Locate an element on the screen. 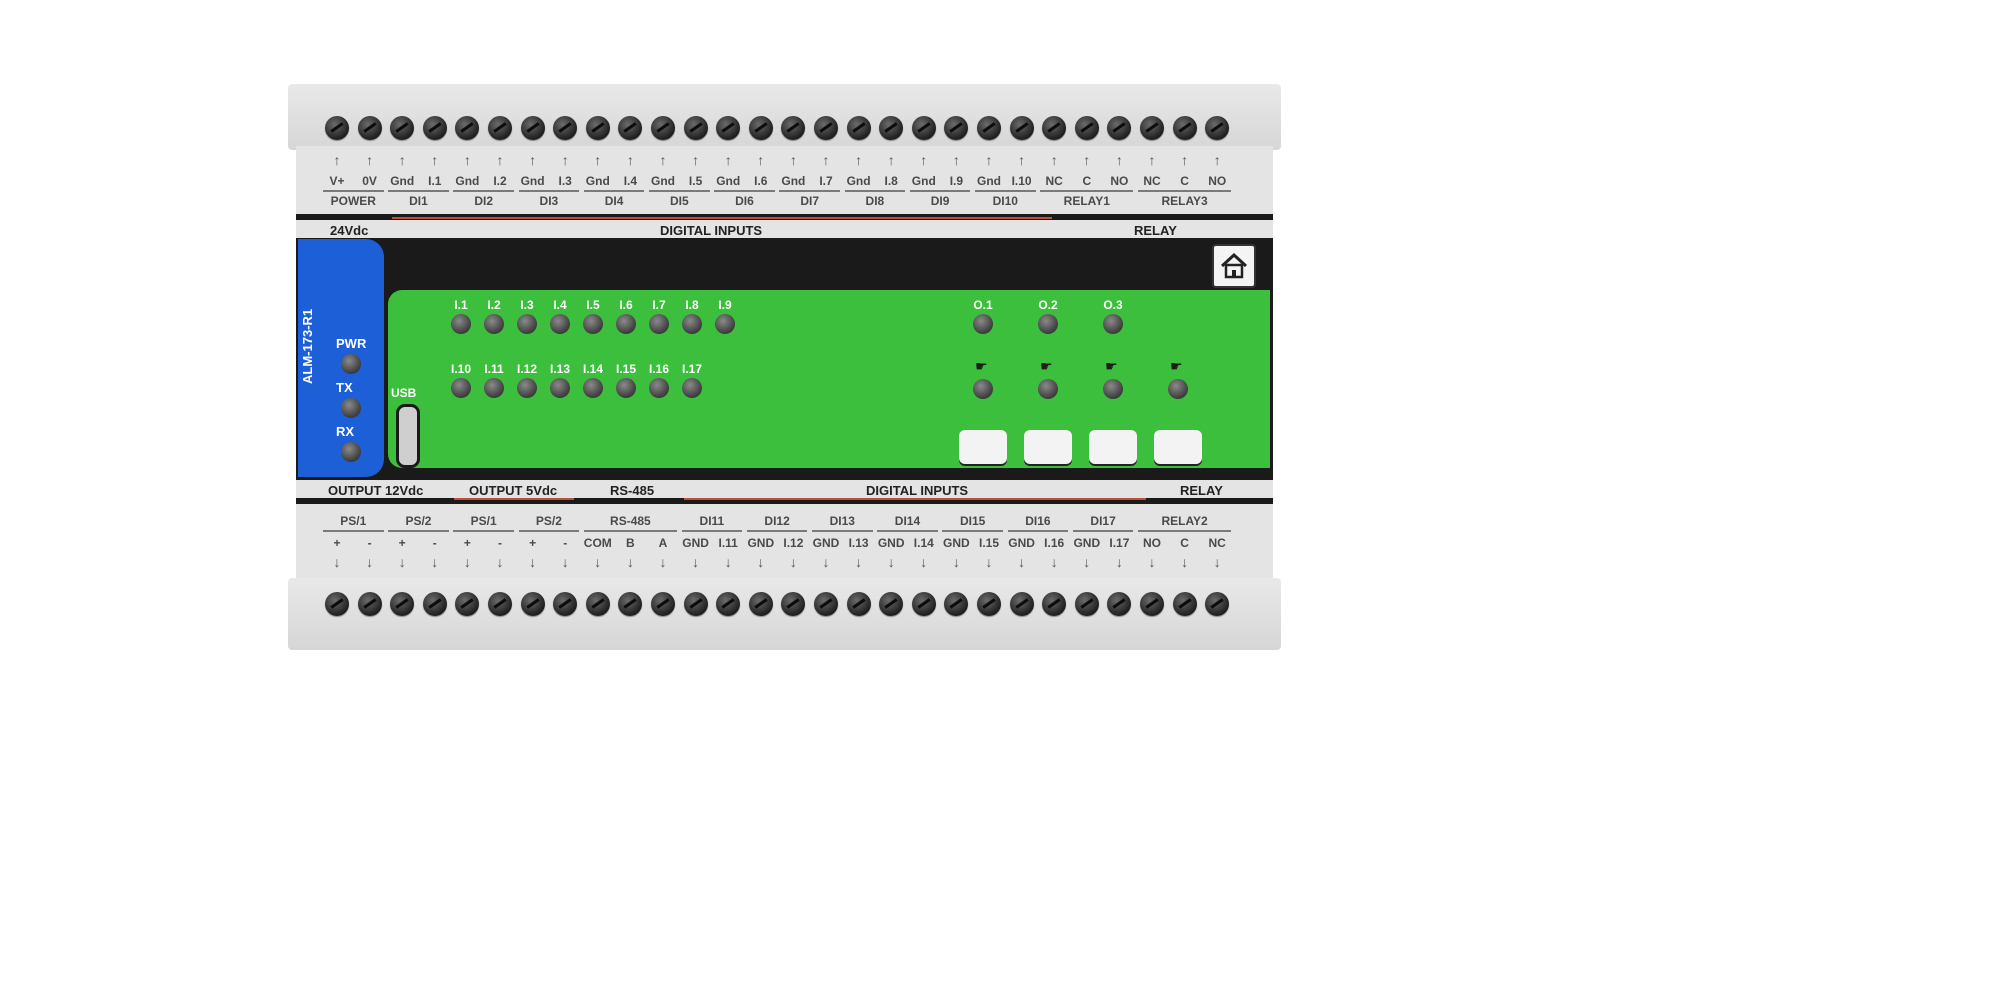 The image size is (2000, 1000). pin-label: I.5 is located at coordinates (695, 181).